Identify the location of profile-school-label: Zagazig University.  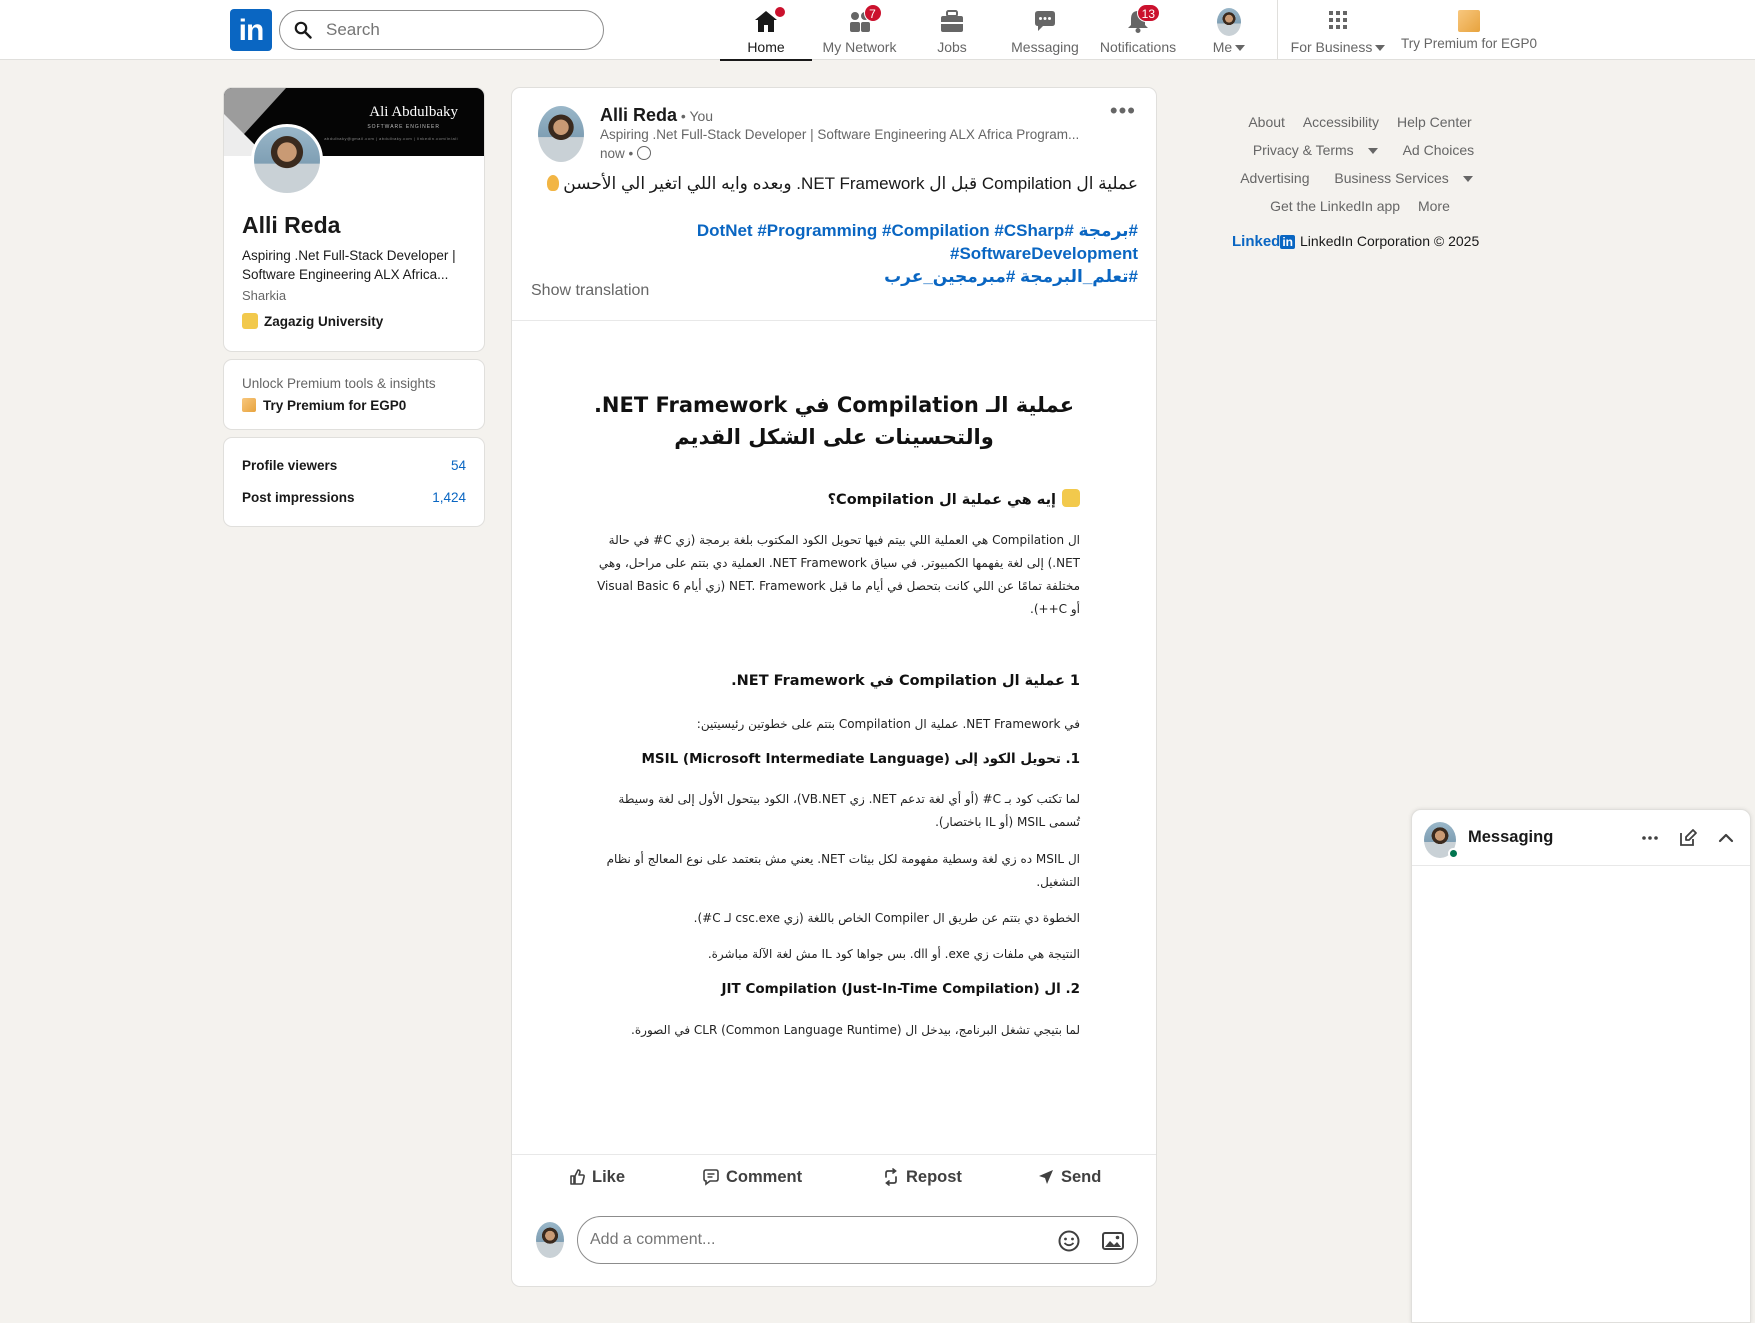
(324, 321).